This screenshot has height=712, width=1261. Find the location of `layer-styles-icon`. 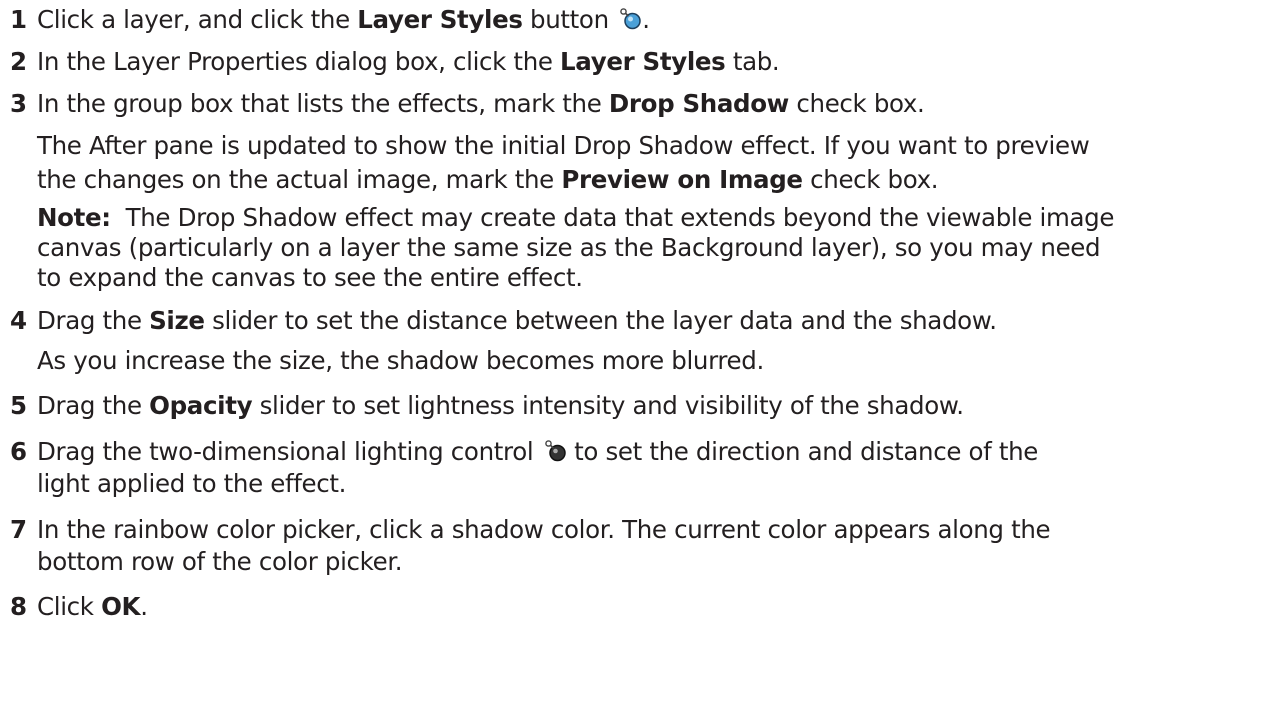

layer-styles-icon is located at coordinates (631, 19).